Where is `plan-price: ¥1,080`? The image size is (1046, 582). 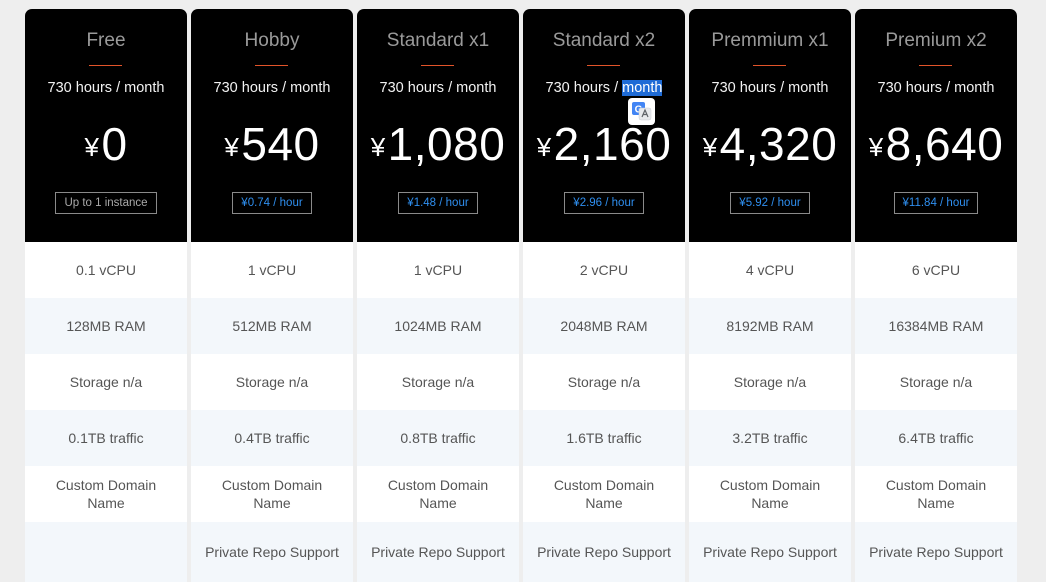 plan-price: ¥1,080 is located at coordinates (438, 144).